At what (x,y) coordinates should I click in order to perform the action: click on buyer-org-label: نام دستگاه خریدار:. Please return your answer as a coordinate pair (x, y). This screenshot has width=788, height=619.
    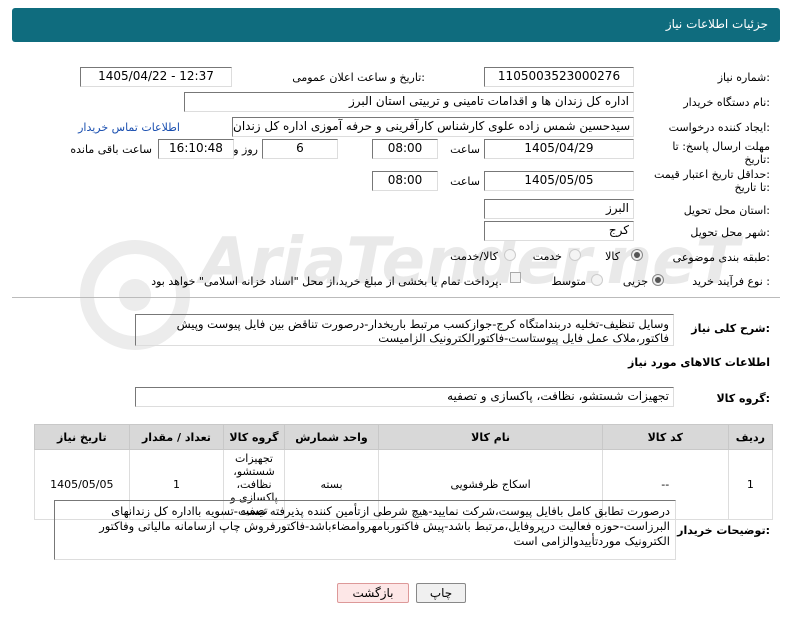
    Looking at the image, I should click on (726, 102).